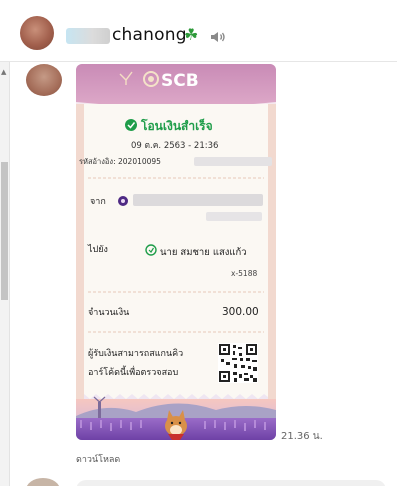 This screenshot has height=486, width=397. Describe the element at coordinates (176, 125) in the screenshot. I see `transfer-status: โอนเงินสำเร็จ` at that location.